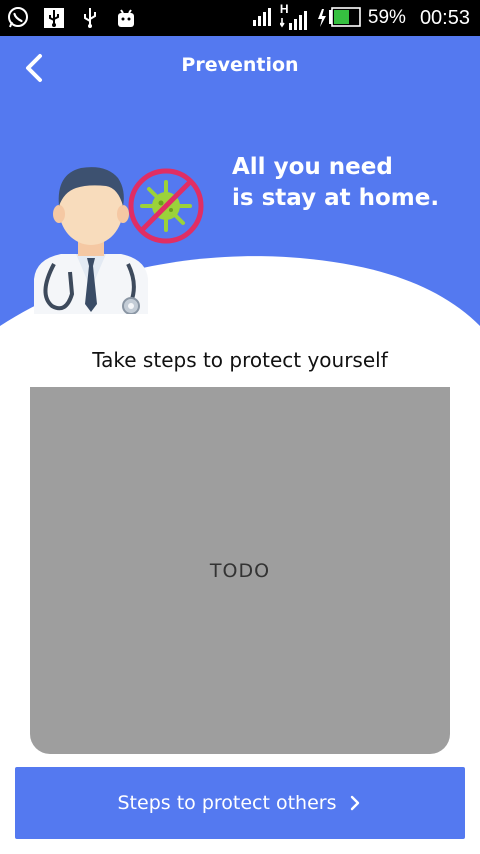  Describe the element at coordinates (240, 18) in the screenshot. I see `status-bar: H 59% 00:53` at that location.